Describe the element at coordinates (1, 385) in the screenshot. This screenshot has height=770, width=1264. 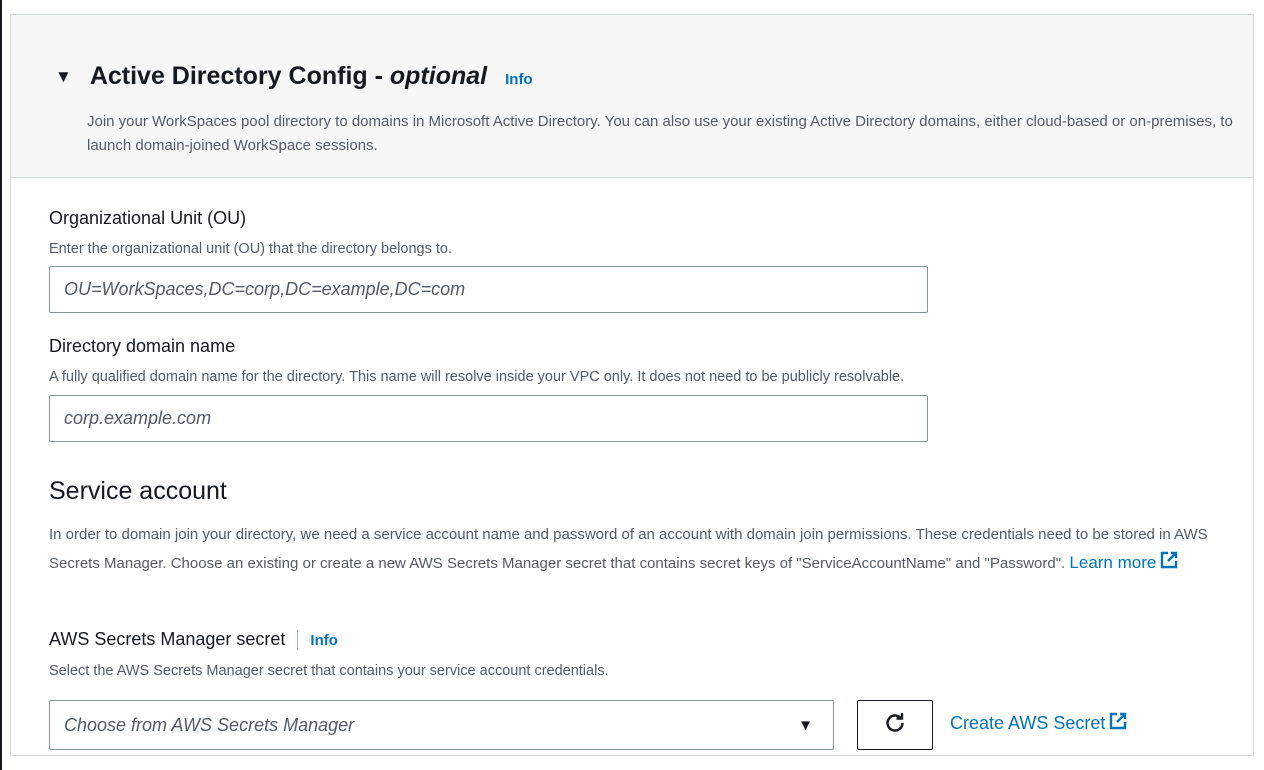
I see `left-border-rule` at that location.